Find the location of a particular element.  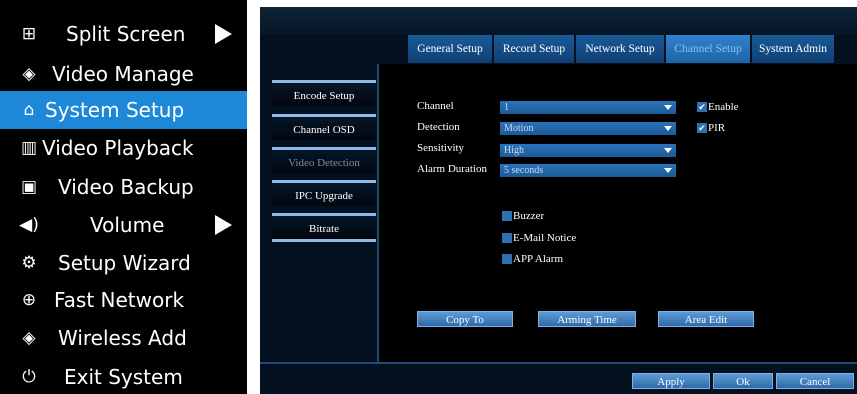

alarm-duration-value: 5 seconds is located at coordinates (524, 170).